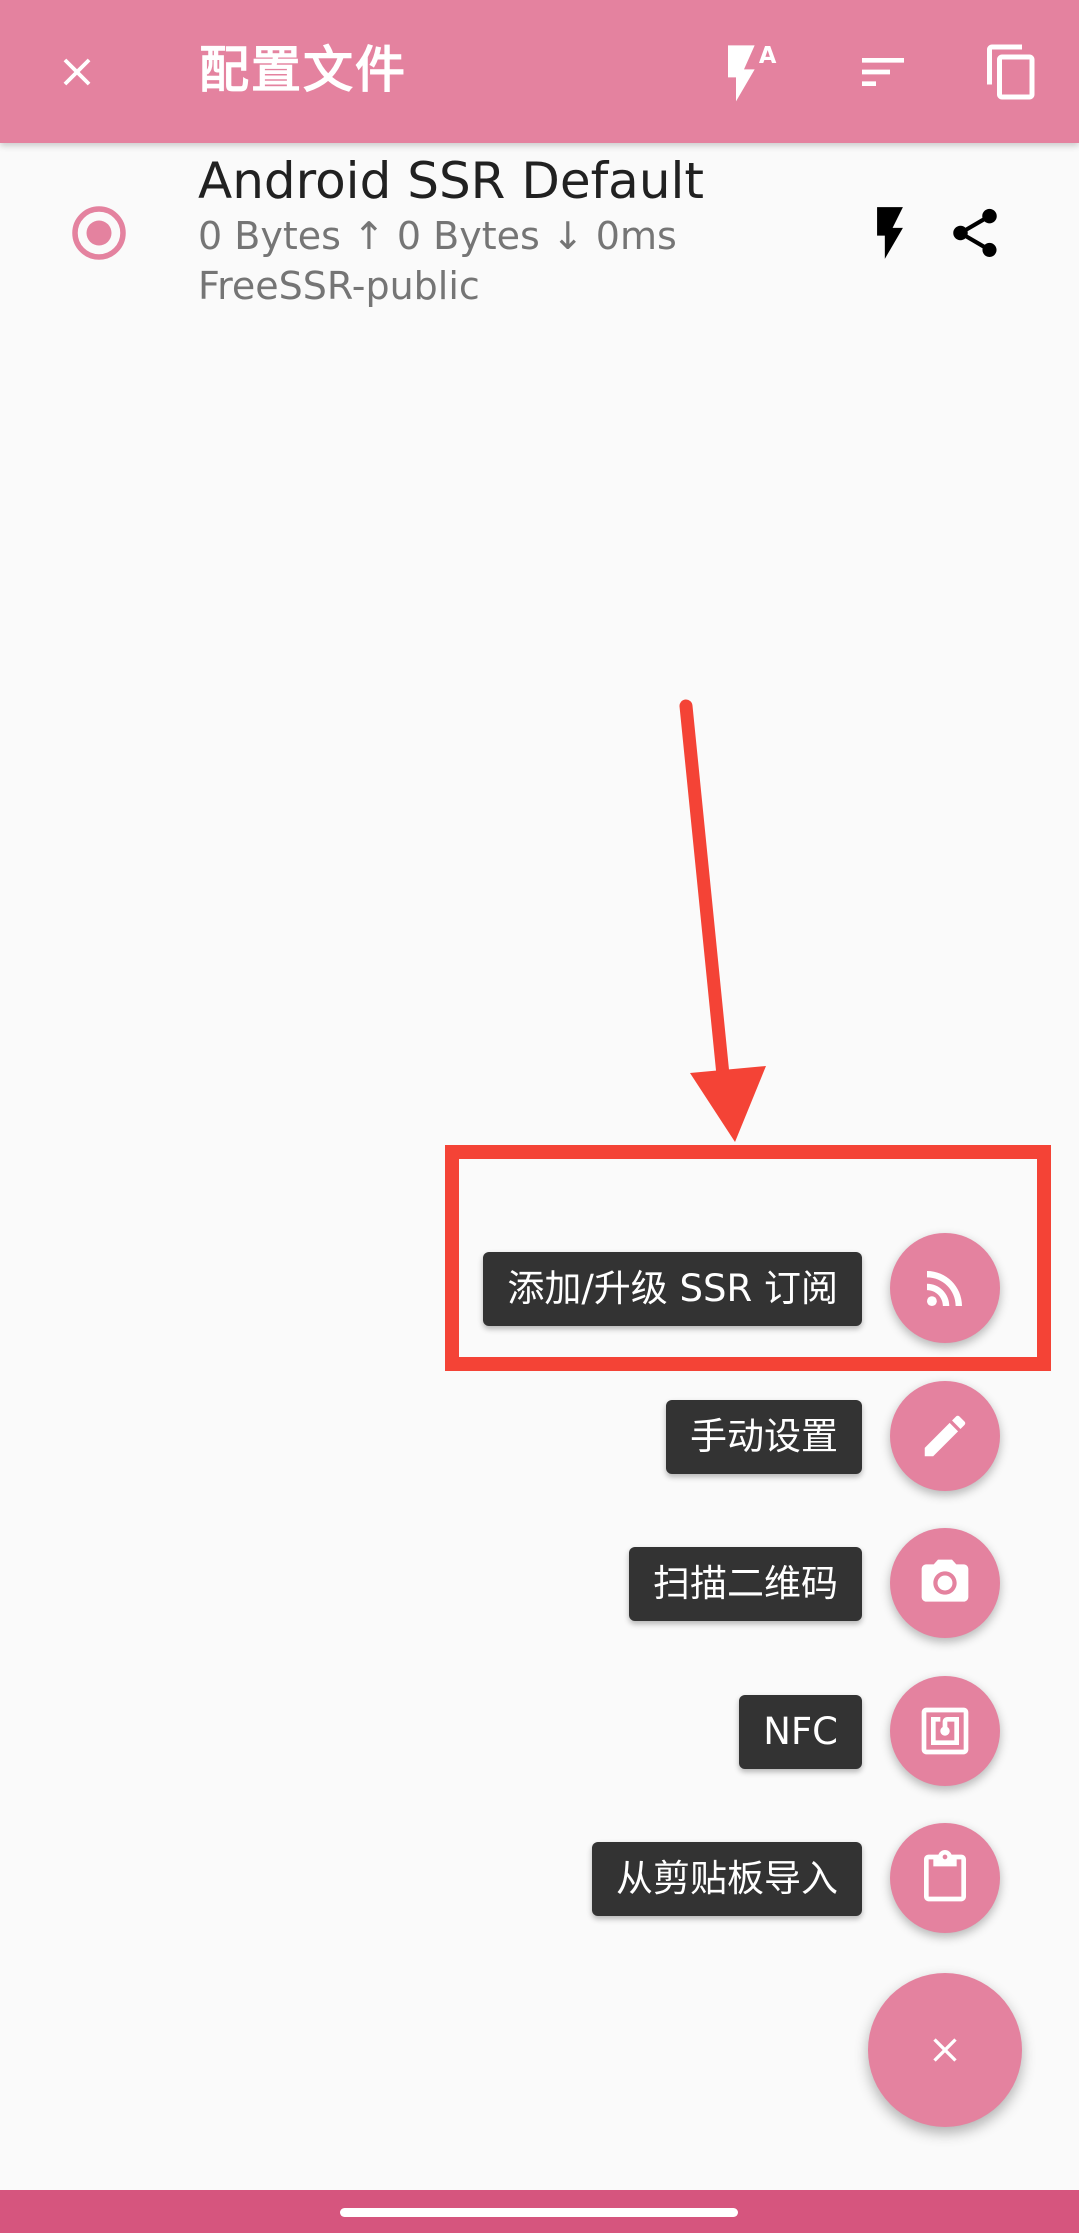 This screenshot has width=1079, height=2233. I want to click on manual-settings-label: 手动设置, so click(764, 1437).